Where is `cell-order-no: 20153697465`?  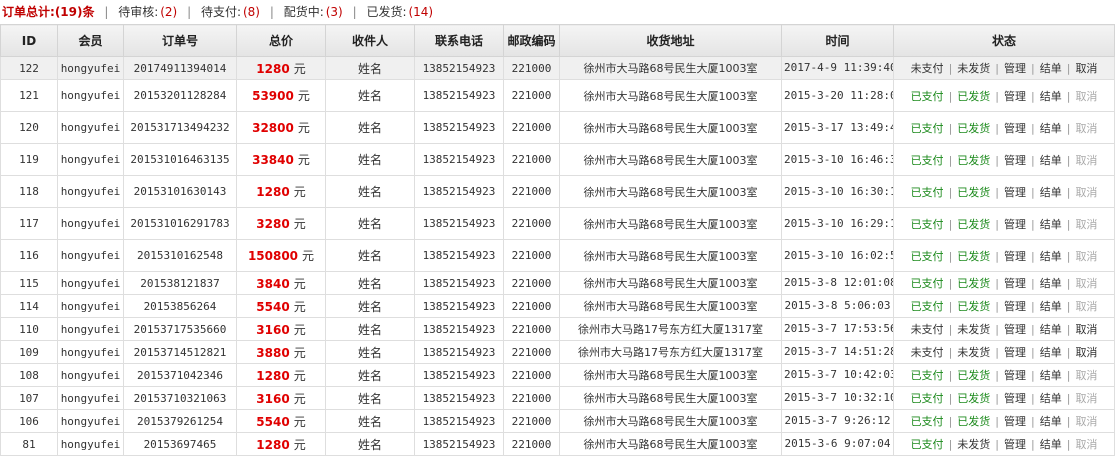 cell-order-no: 20153697465 is located at coordinates (180, 444).